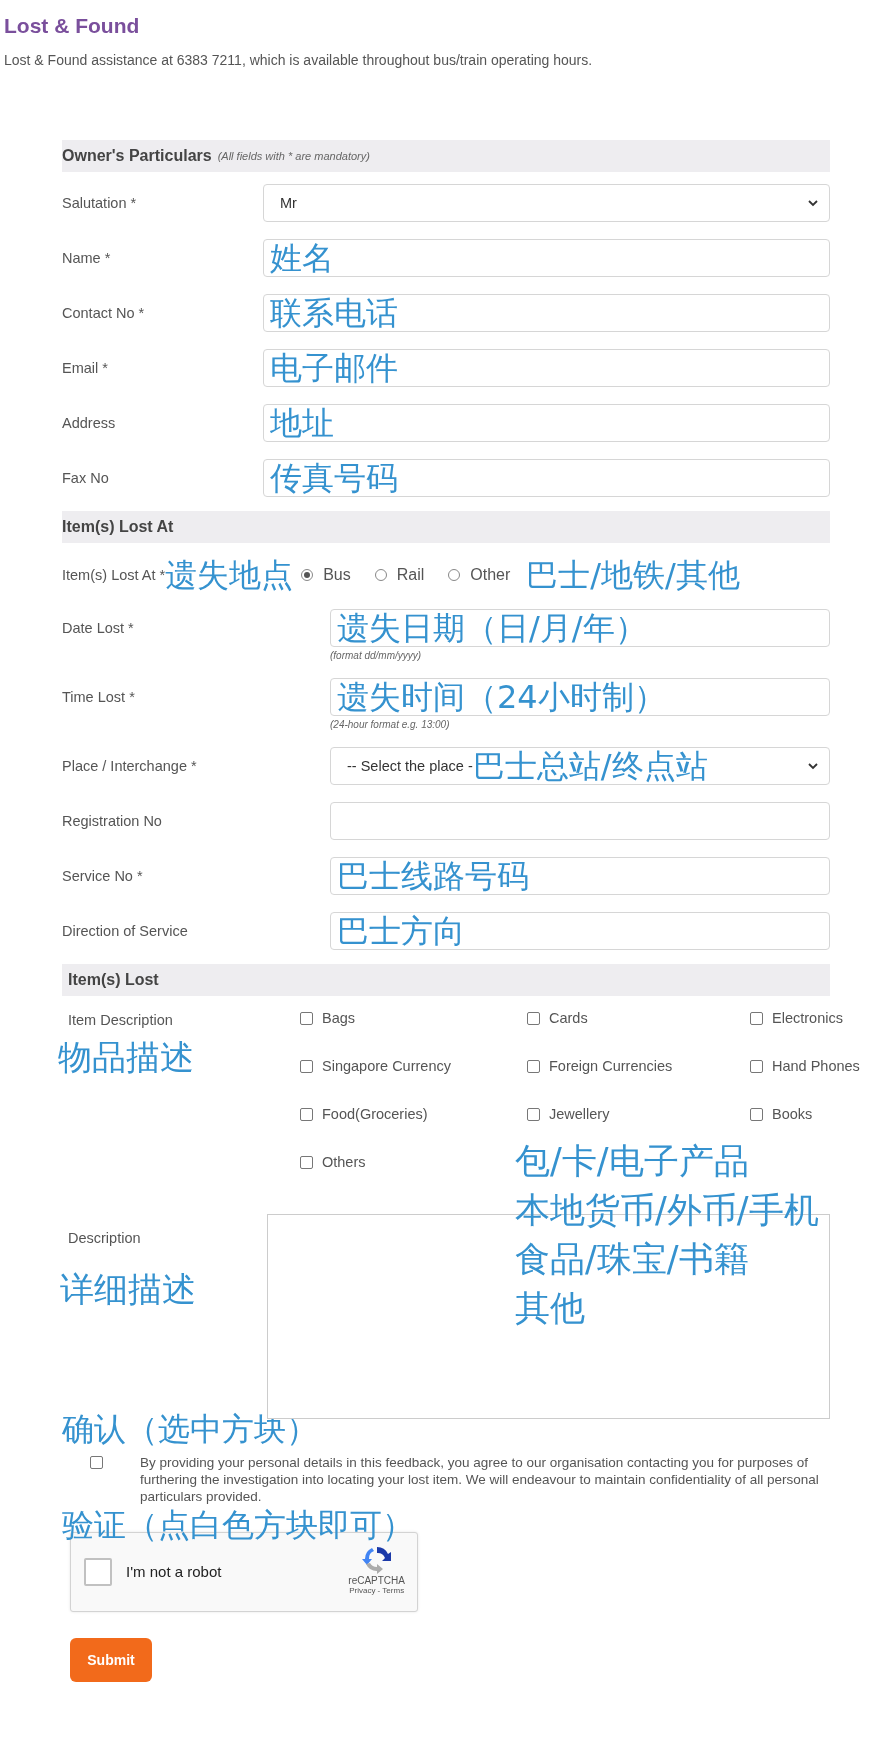  I want to click on field-label: Email *, so click(85, 368).